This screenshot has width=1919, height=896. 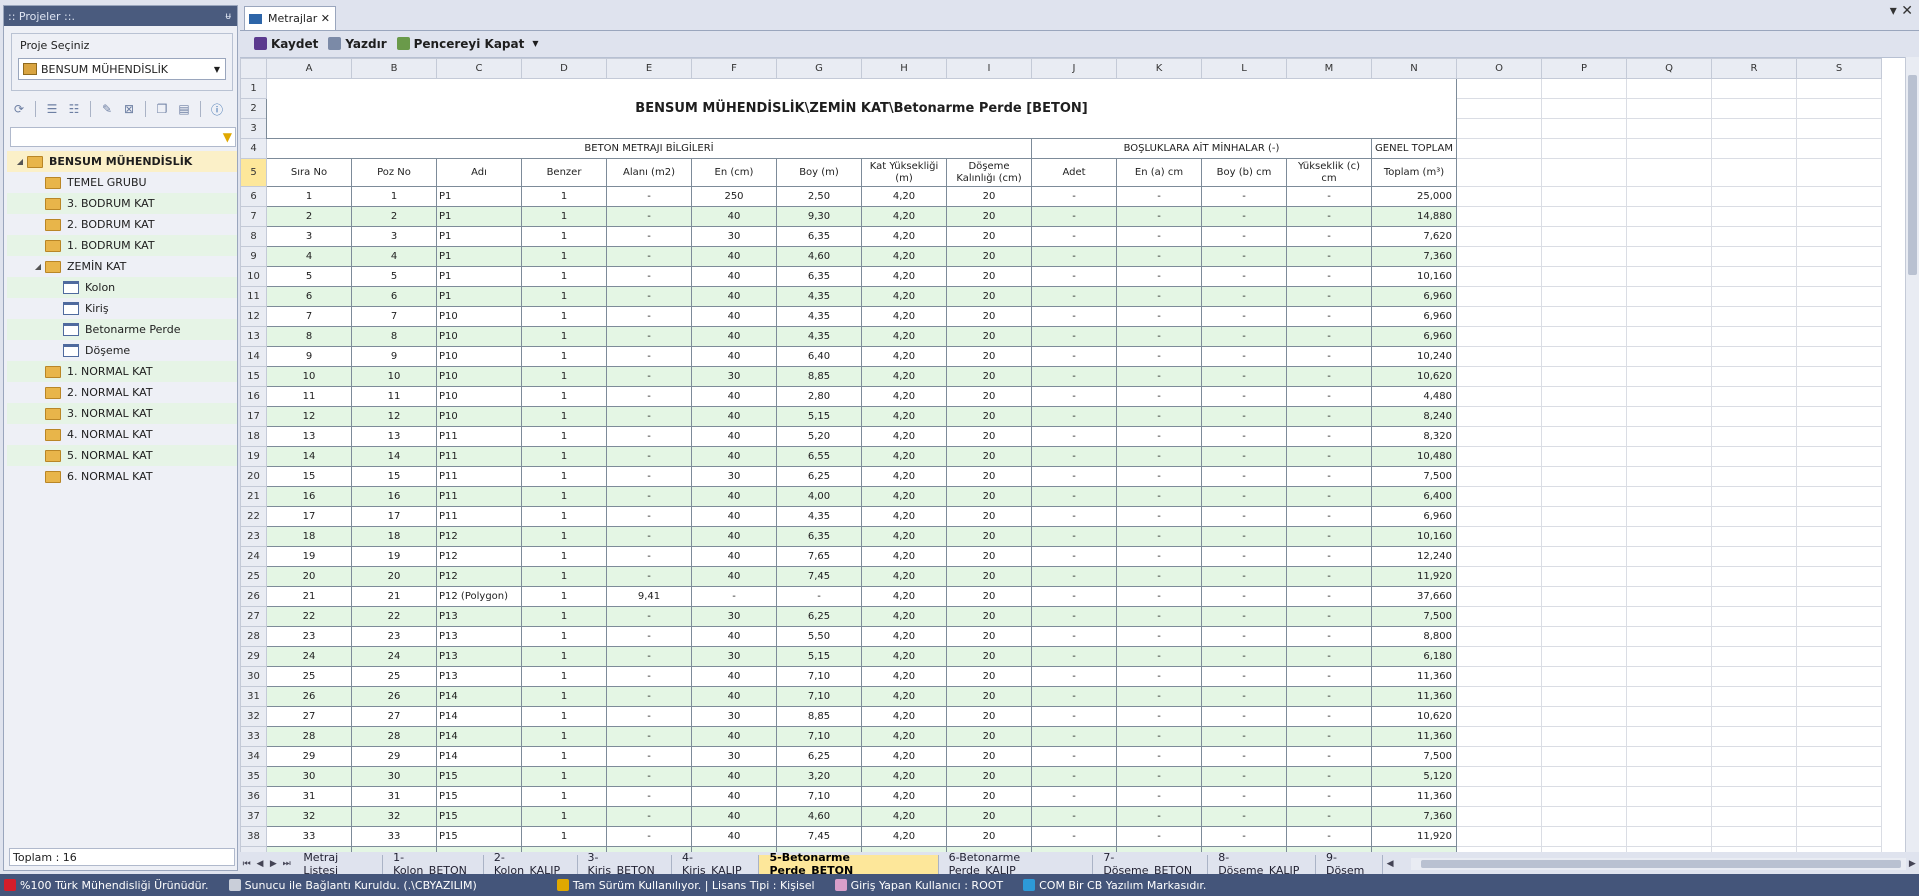 I want to click on data-cell: 4,60, so click(x=819, y=816).